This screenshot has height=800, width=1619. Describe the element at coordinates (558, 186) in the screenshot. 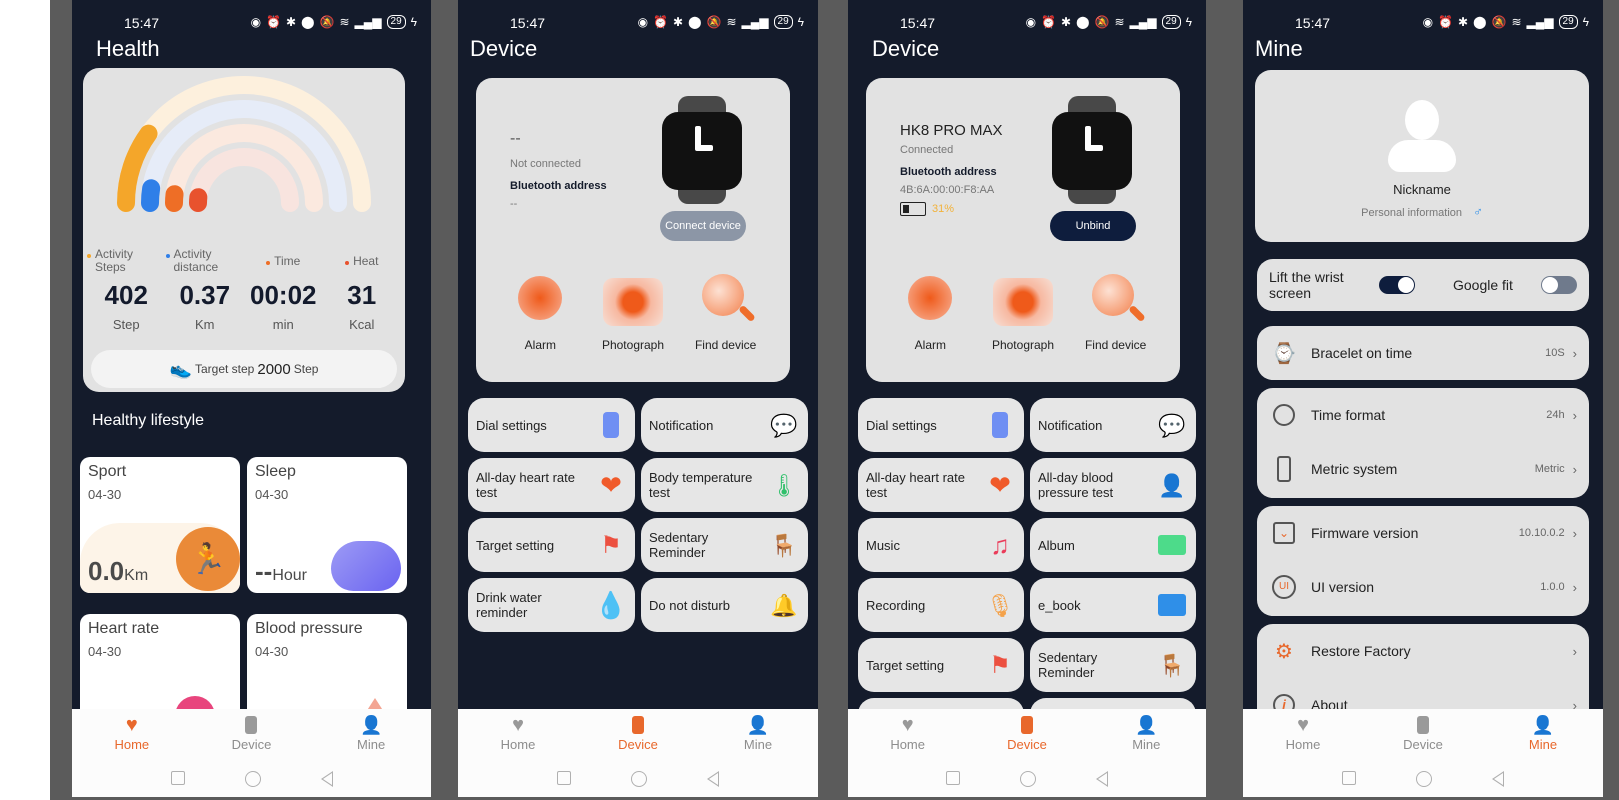

I see `bt-address-label: Bluetooth address` at that location.